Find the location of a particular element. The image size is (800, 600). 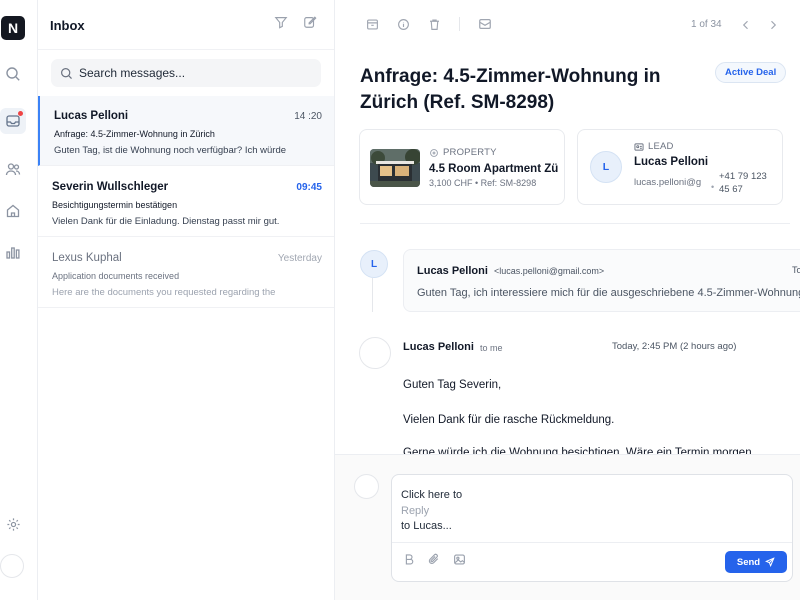

mail-sender: Lucas Pelloni is located at coordinates (91, 116).